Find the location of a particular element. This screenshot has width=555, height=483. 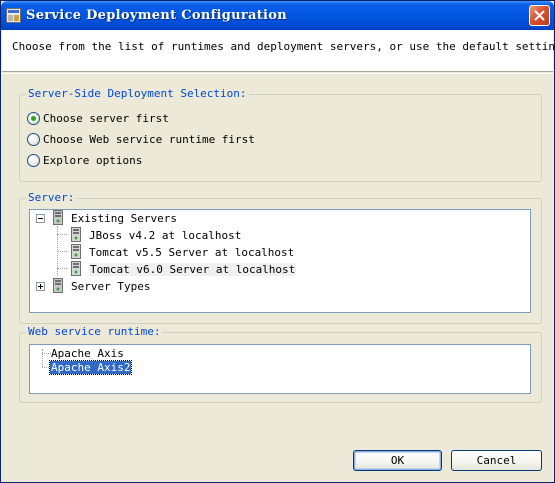

tree-node-label: JBoss v4.2 at localhost is located at coordinates (165, 235).